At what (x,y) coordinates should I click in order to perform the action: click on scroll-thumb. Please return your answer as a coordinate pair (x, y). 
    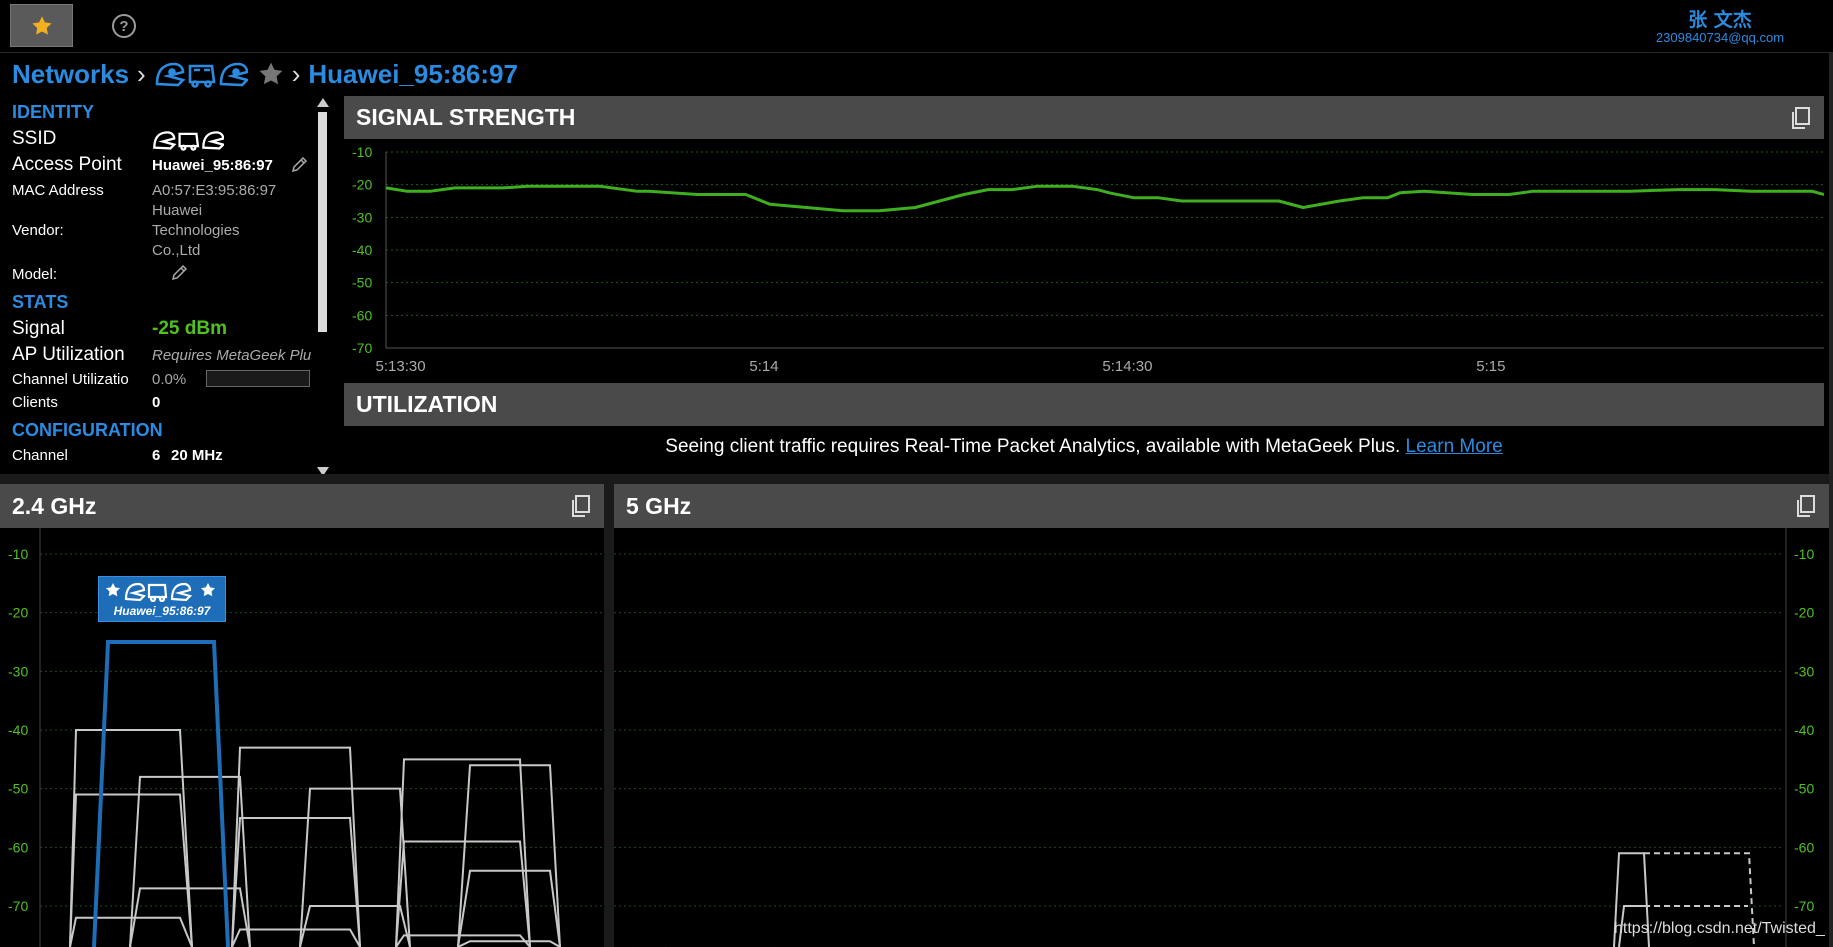
    Looking at the image, I should click on (322, 222).